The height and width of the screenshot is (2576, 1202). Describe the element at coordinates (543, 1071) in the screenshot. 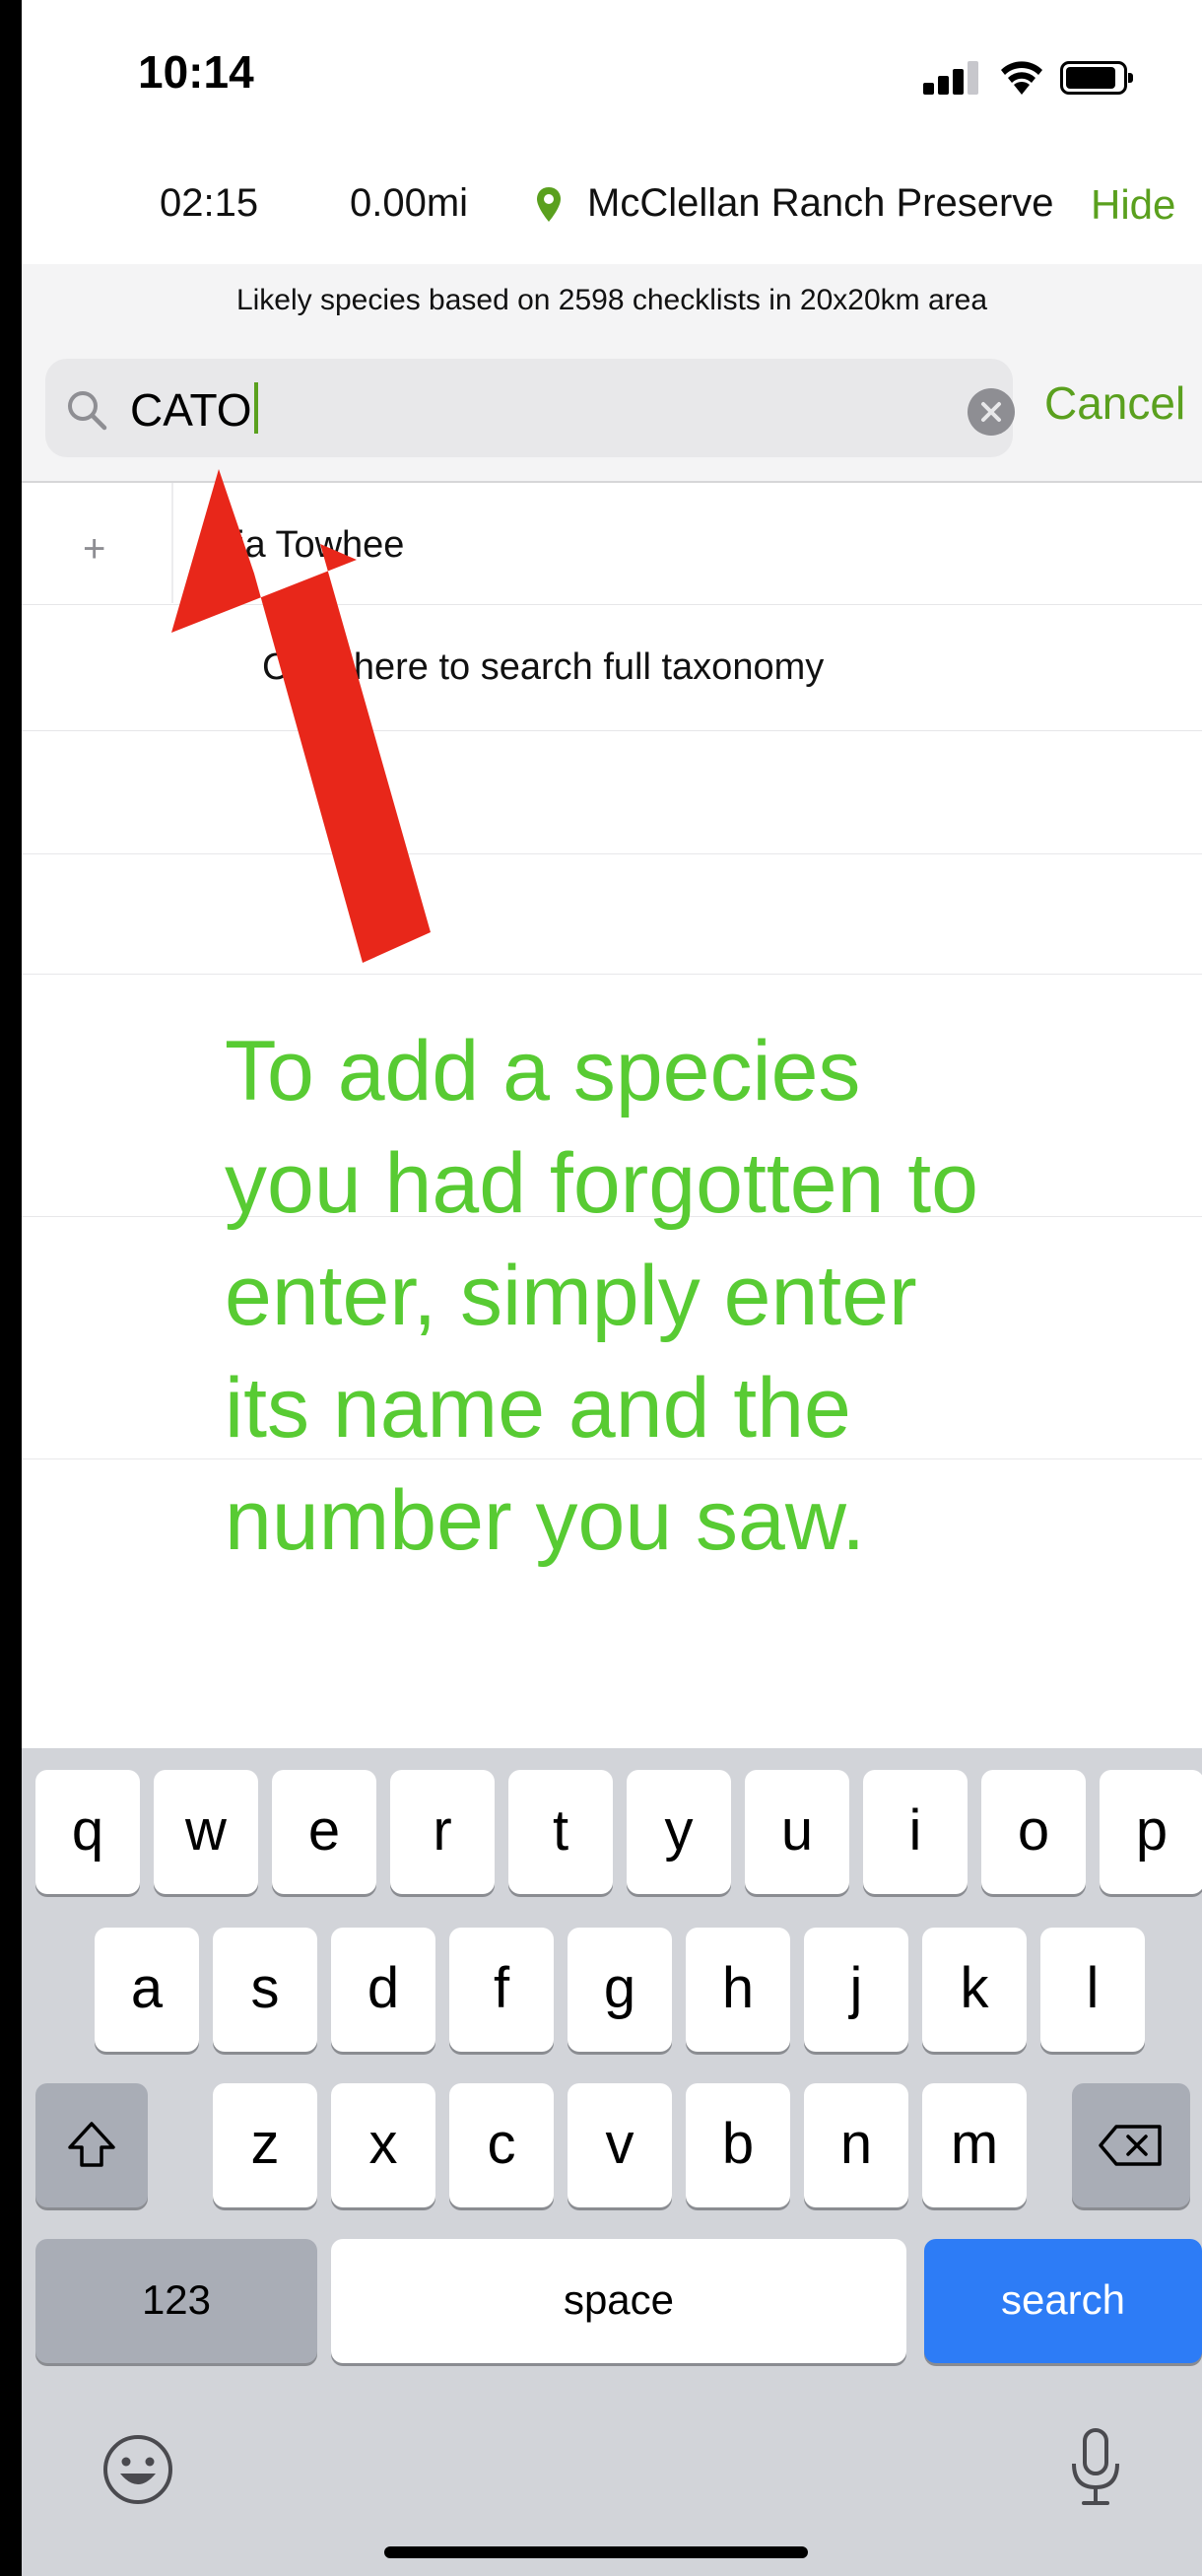

I see `annotation-line: To add a species` at that location.